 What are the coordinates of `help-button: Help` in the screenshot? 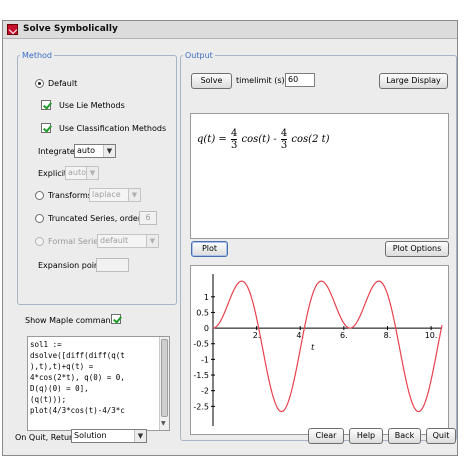 It's located at (366, 436).